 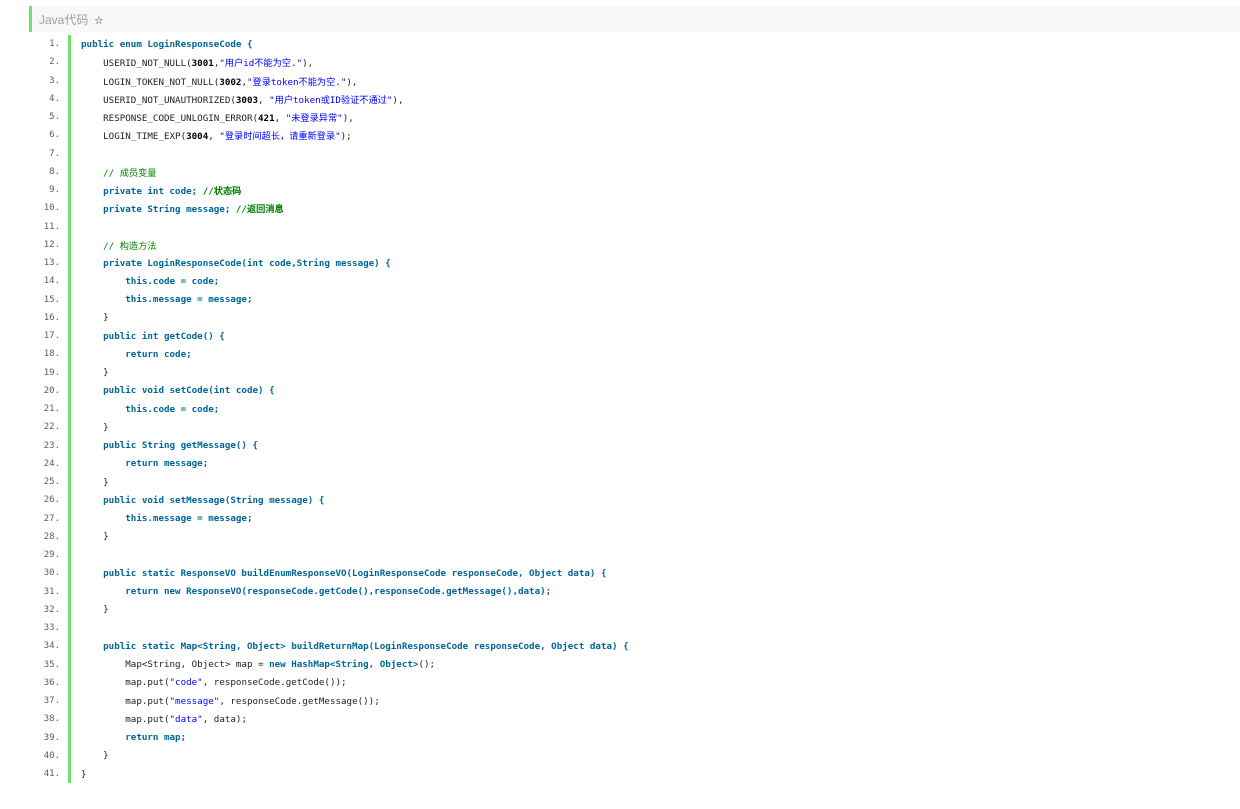 What do you see at coordinates (51, 719) in the screenshot?
I see `line-number: 38.` at bounding box center [51, 719].